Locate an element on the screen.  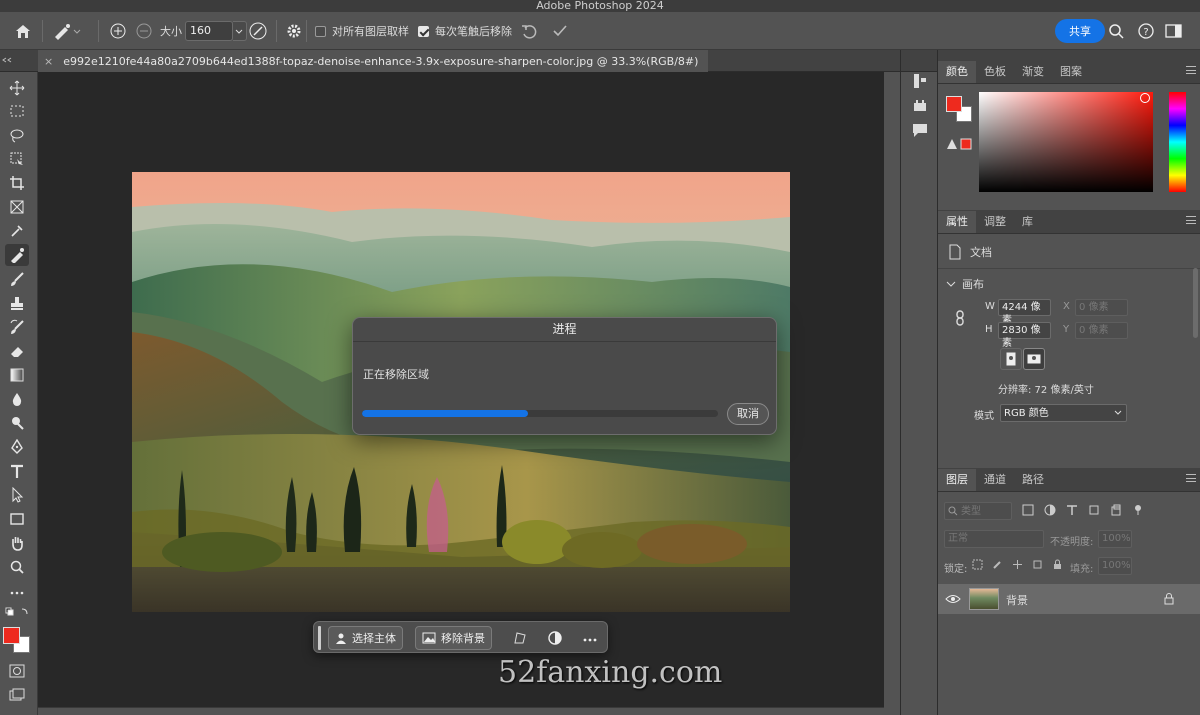
home-button is located at coordinates (23, 31).